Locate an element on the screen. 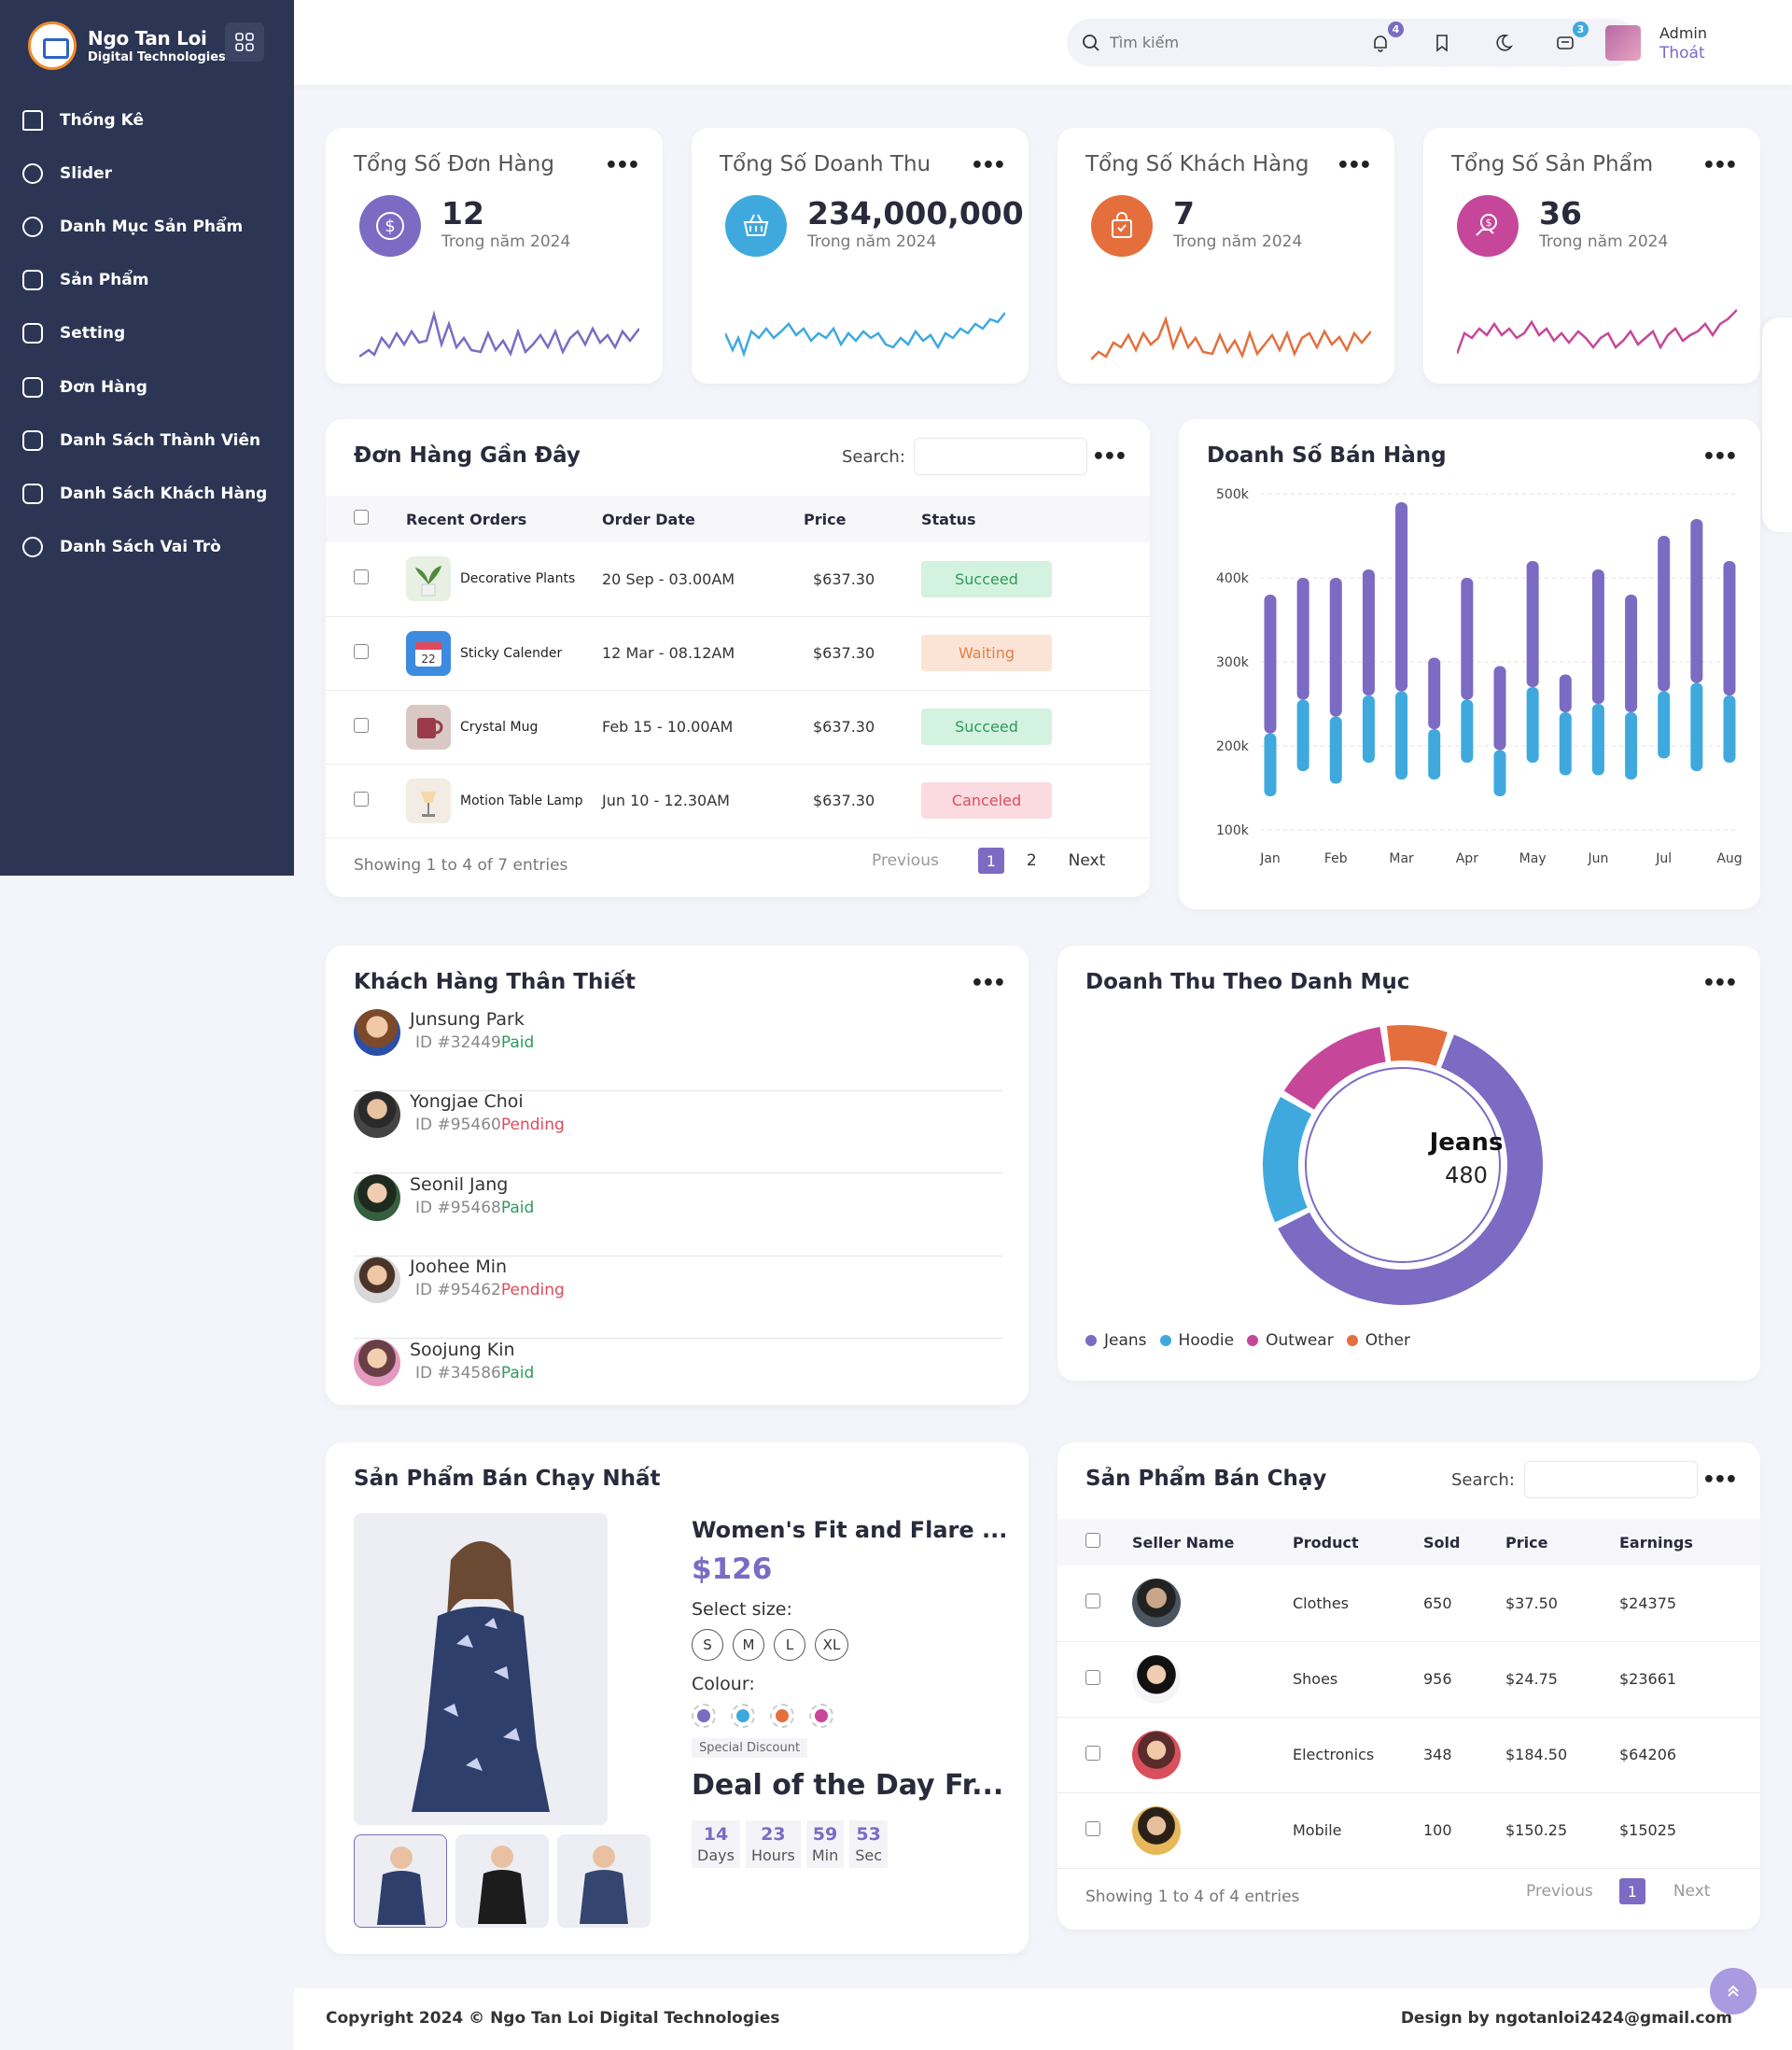 The width and height of the screenshot is (1792, 2050). col-header: Product is located at coordinates (1358, 1542).